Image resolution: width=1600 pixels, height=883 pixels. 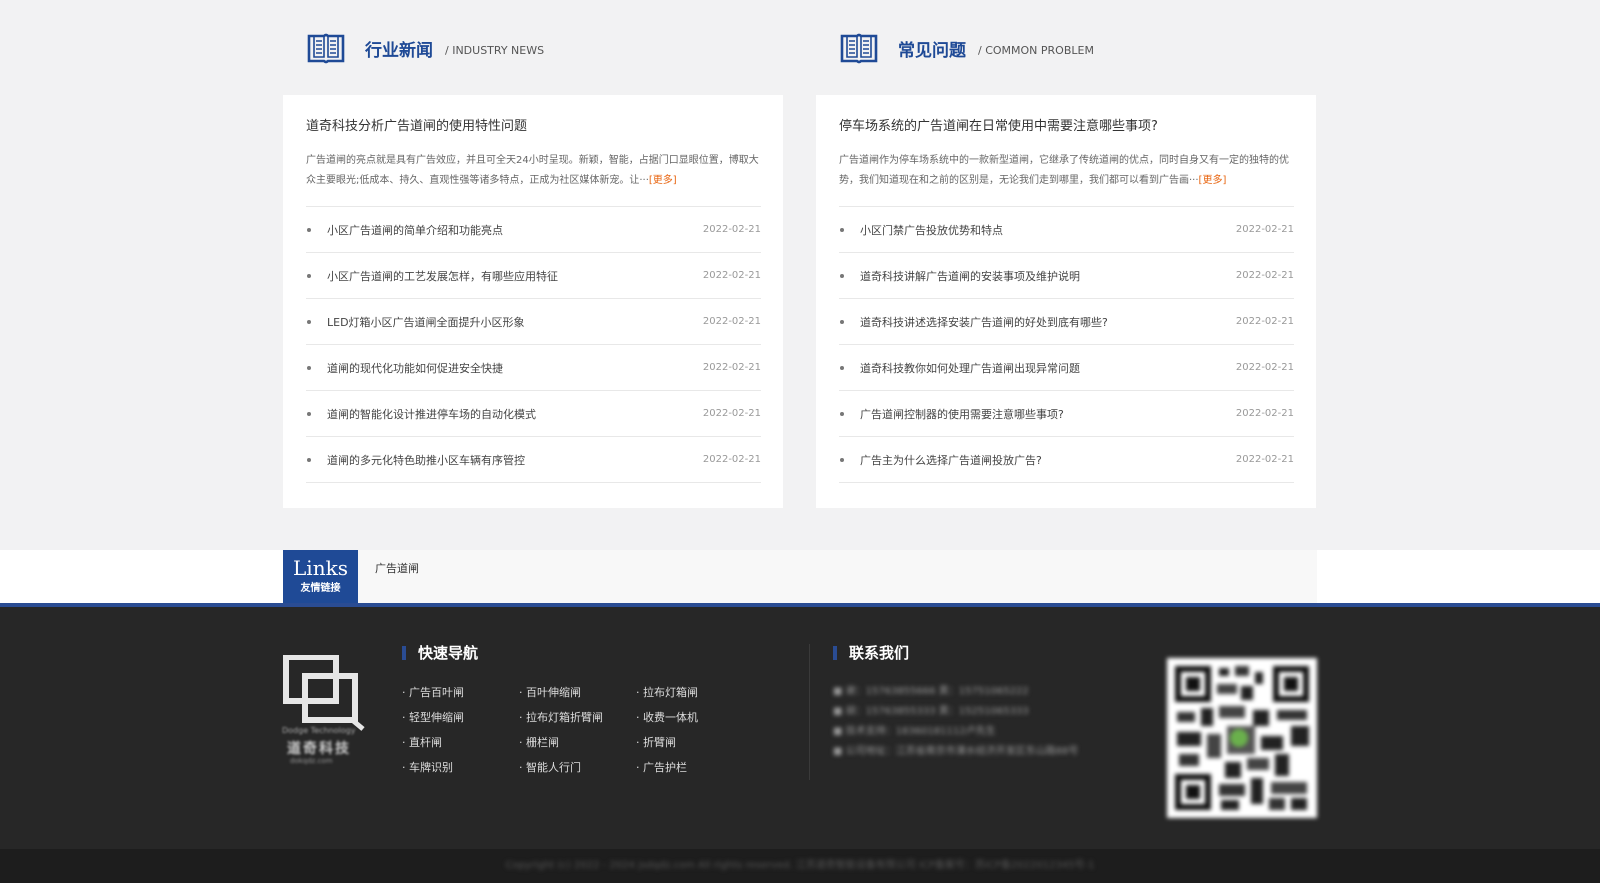 I want to click on list-item: 小区门禁广告投放优势和特点 2022-02-21, so click(x=1066, y=230).